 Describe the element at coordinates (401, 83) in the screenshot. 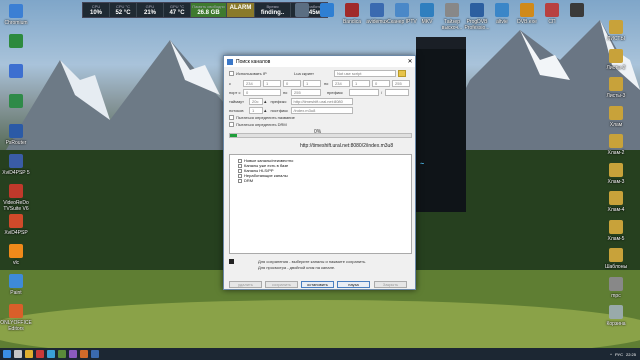

I see `ip-to-octet-4: 255` at that location.